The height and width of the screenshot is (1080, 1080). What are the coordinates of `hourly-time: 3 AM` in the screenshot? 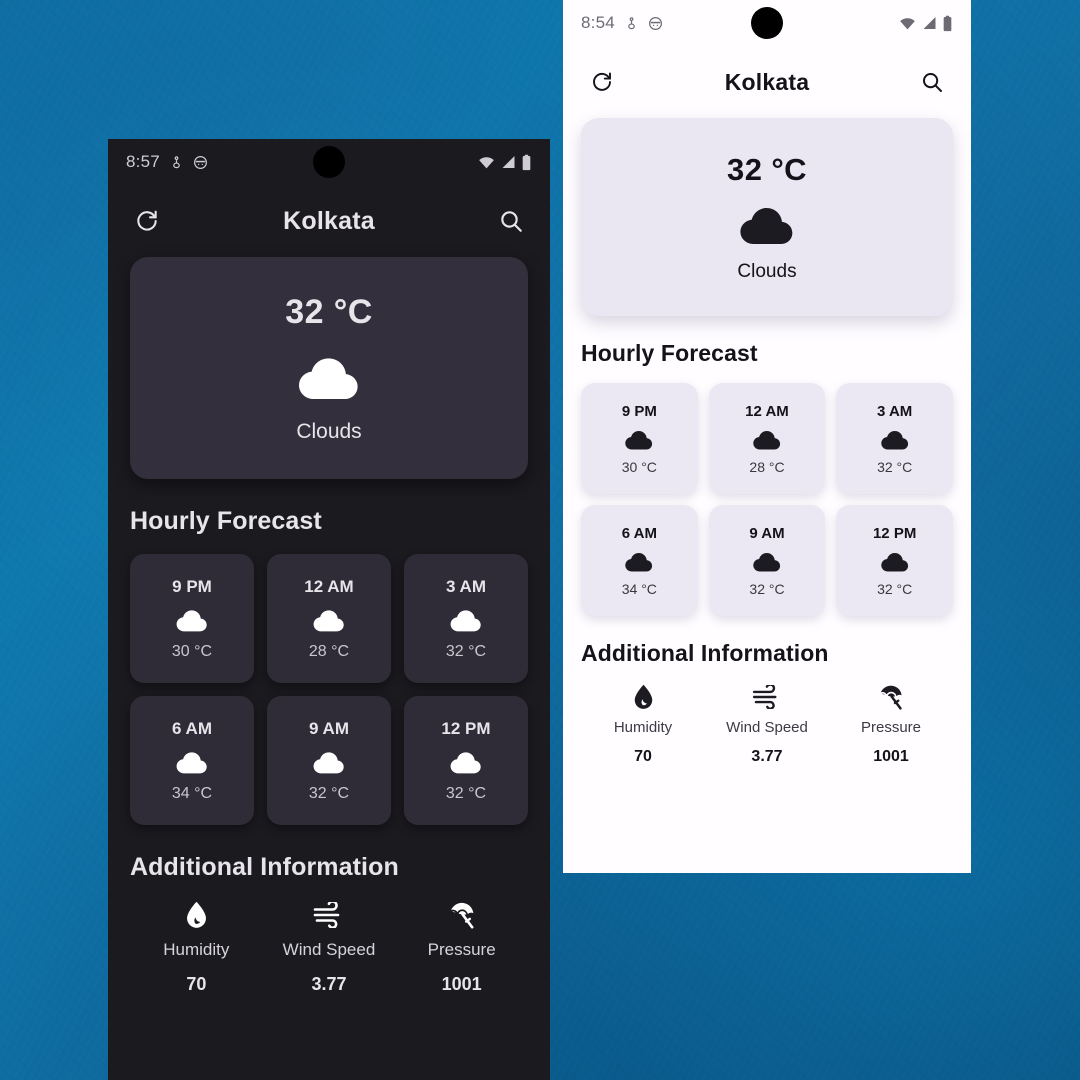 It's located at (895, 411).